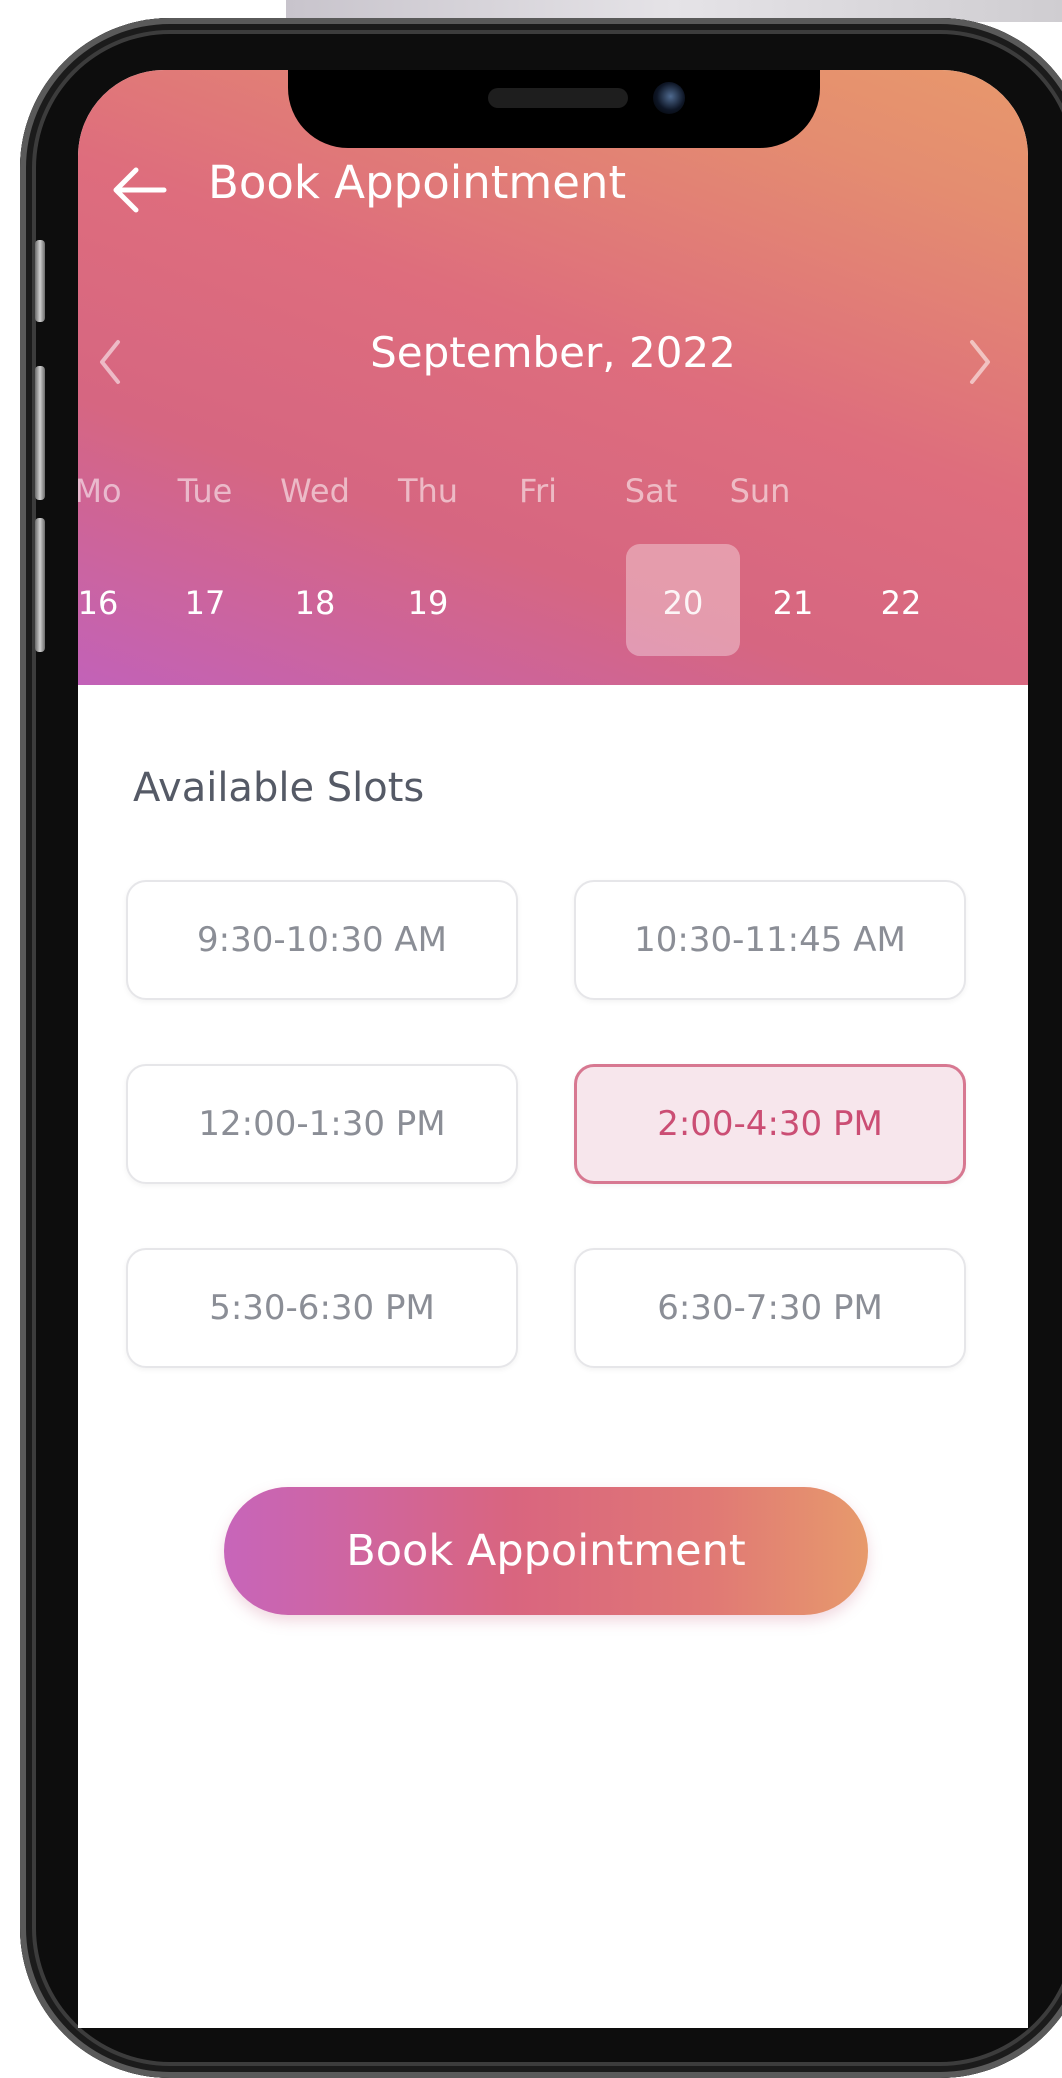 This screenshot has height=2078, width=1062. I want to click on day-20-selected: 20, so click(683, 603).